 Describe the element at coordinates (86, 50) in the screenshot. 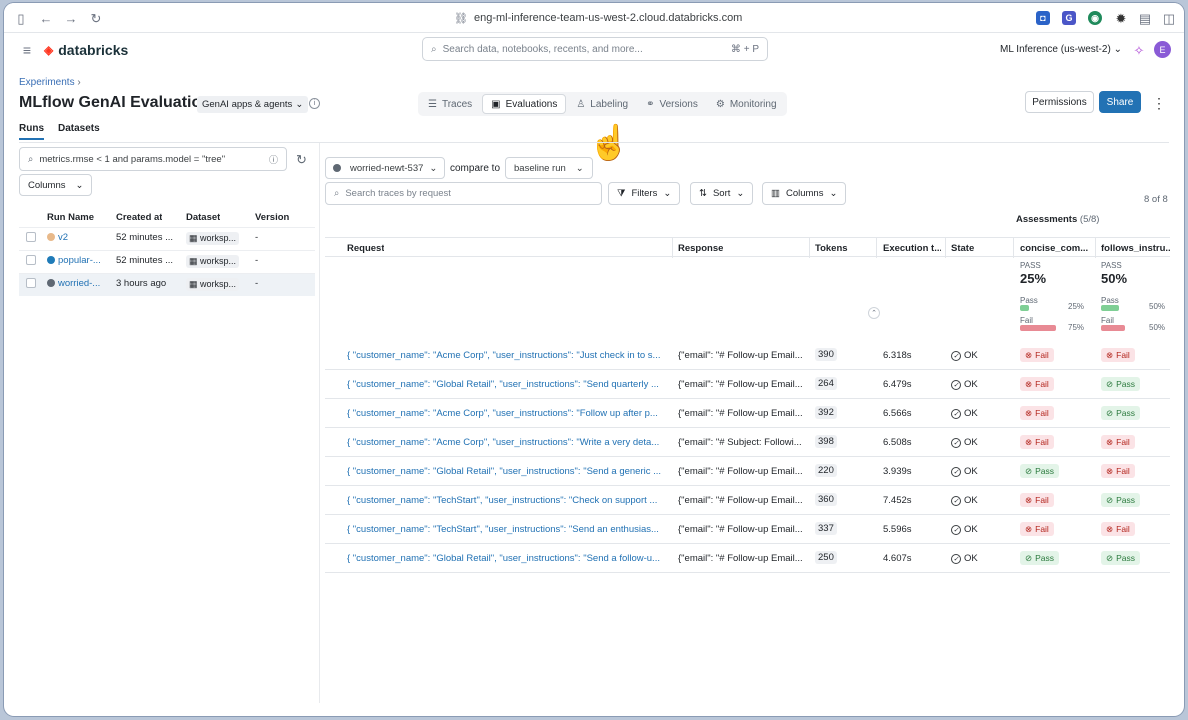

I see `brand-logo: ◈ databricks` at that location.